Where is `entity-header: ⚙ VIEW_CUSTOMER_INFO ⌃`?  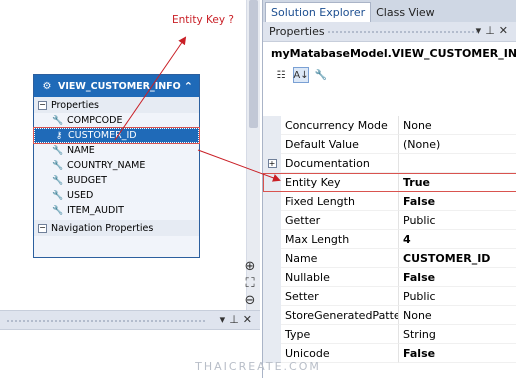
entity-header: ⚙ VIEW_CUSTOMER_INFO ⌃ is located at coordinates (116, 86).